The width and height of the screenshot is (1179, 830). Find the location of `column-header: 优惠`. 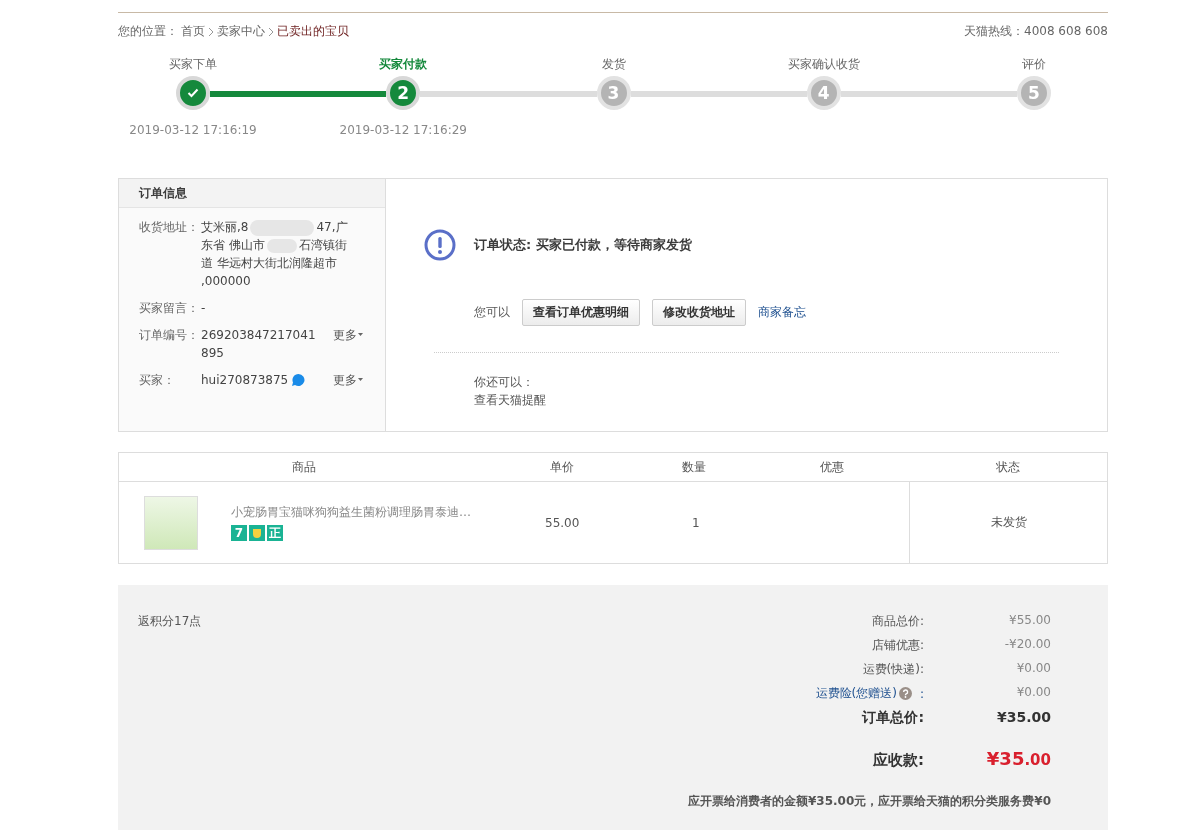

column-header: 优惠 is located at coordinates (831, 467).